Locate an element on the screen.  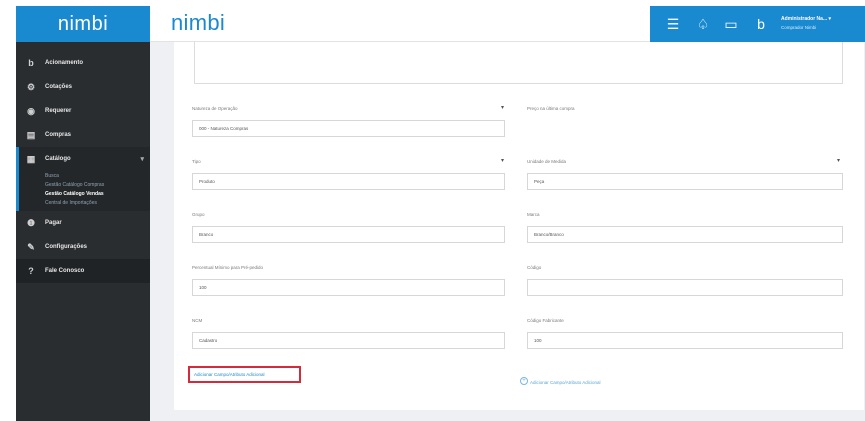
user-role: Comprador Nimbi is located at coordinates (799, 27).